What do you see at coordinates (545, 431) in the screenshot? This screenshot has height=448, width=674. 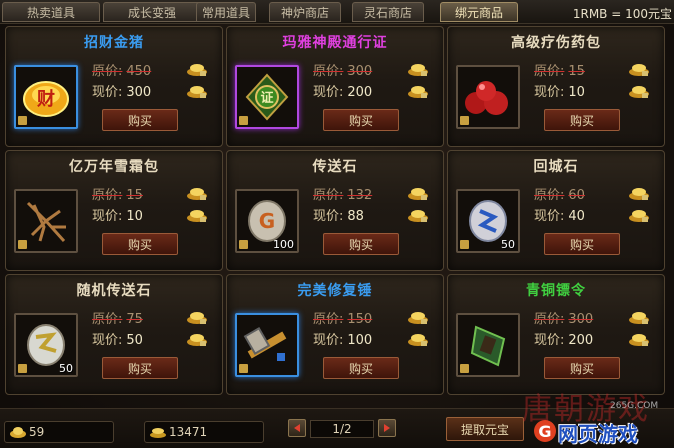 I see `watermark-g-icon: G` at bounding box center [545, 431].